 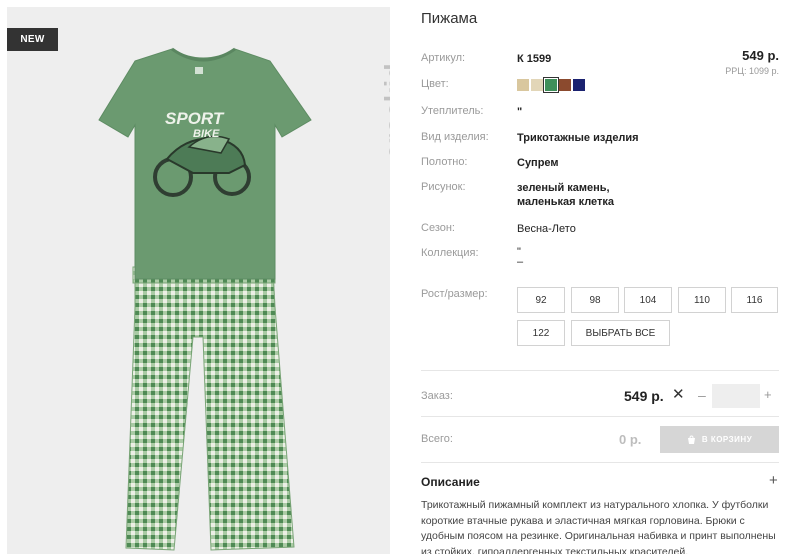 I want to click on attr-label: Полотно:, so click(x=444, y=162).